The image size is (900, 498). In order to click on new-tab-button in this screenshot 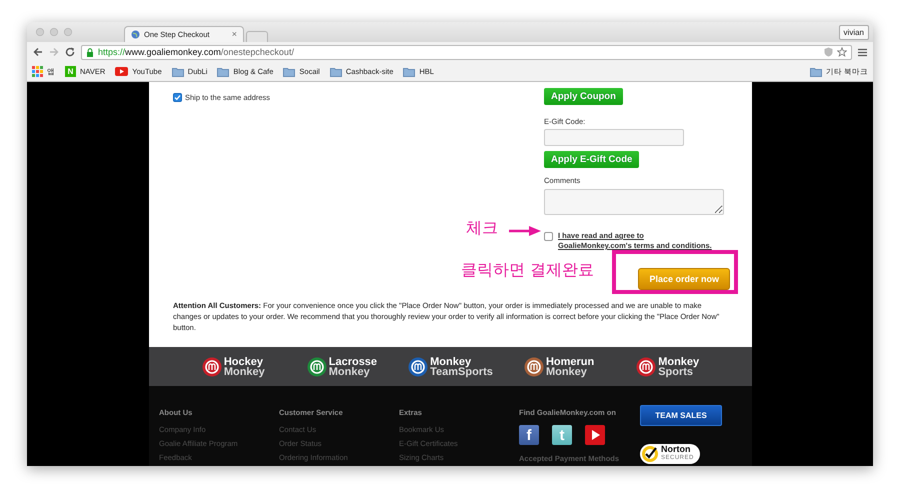, I will do `click(257, 36)`.